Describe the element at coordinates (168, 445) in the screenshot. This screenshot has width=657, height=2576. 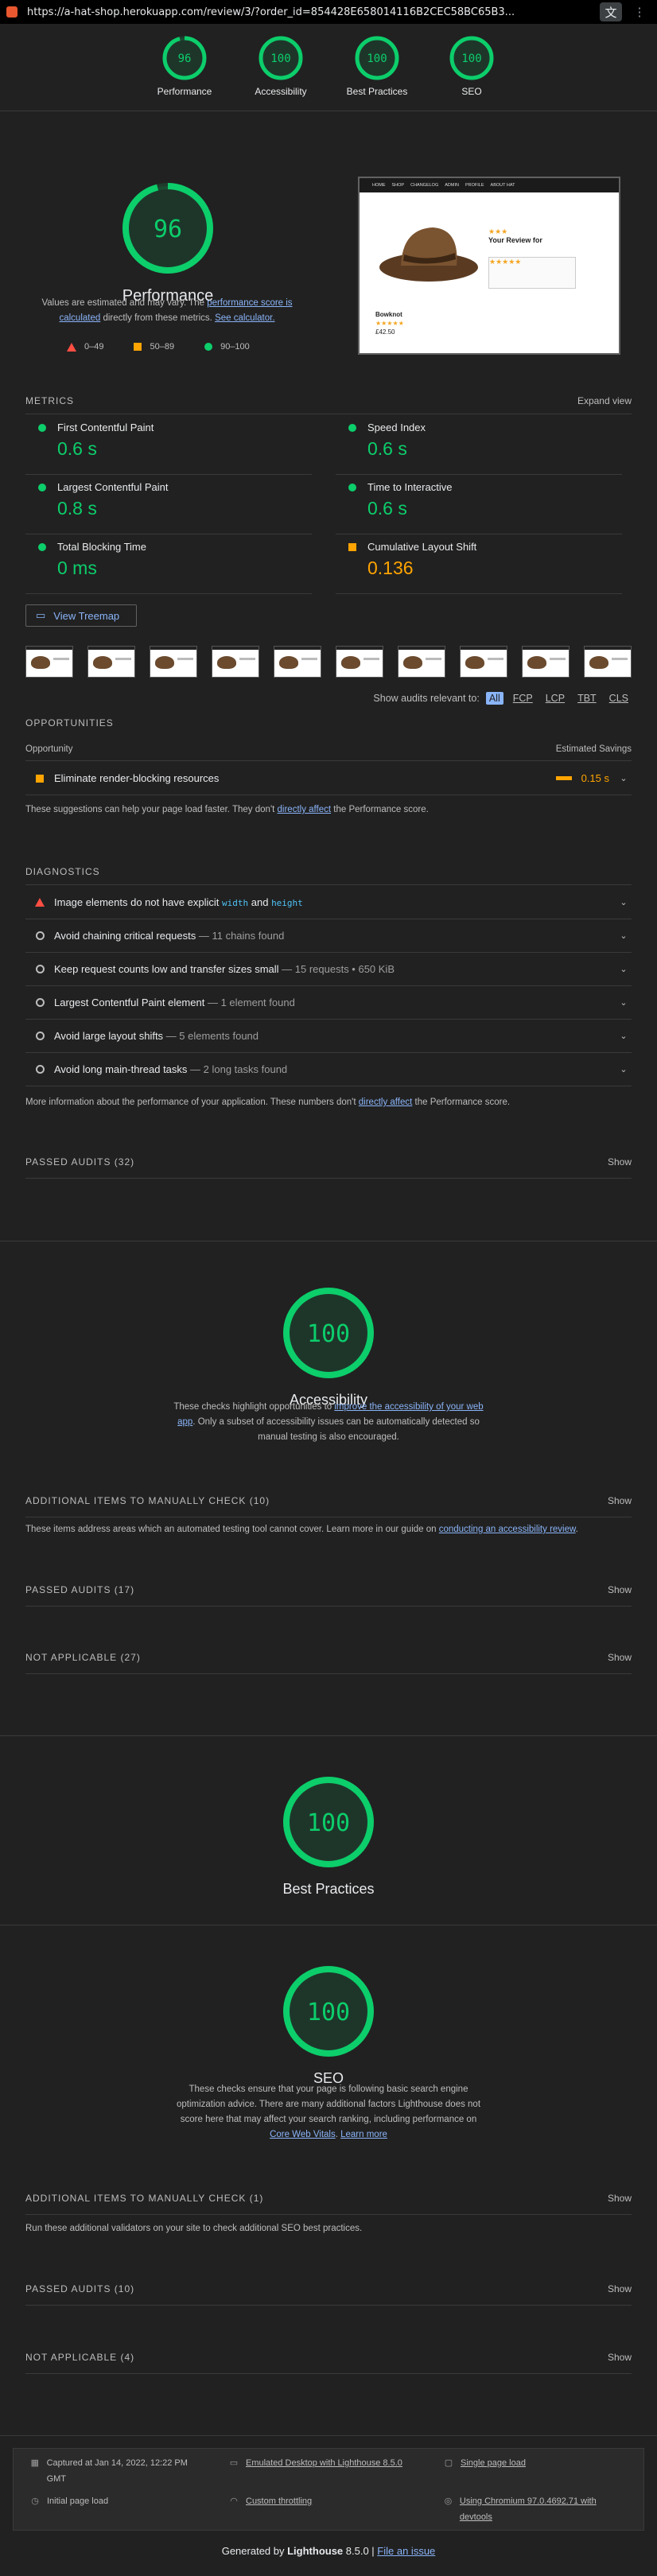
I see `metric-first-contentful-paint: First Contentful Paint 0.6 s` at that location.